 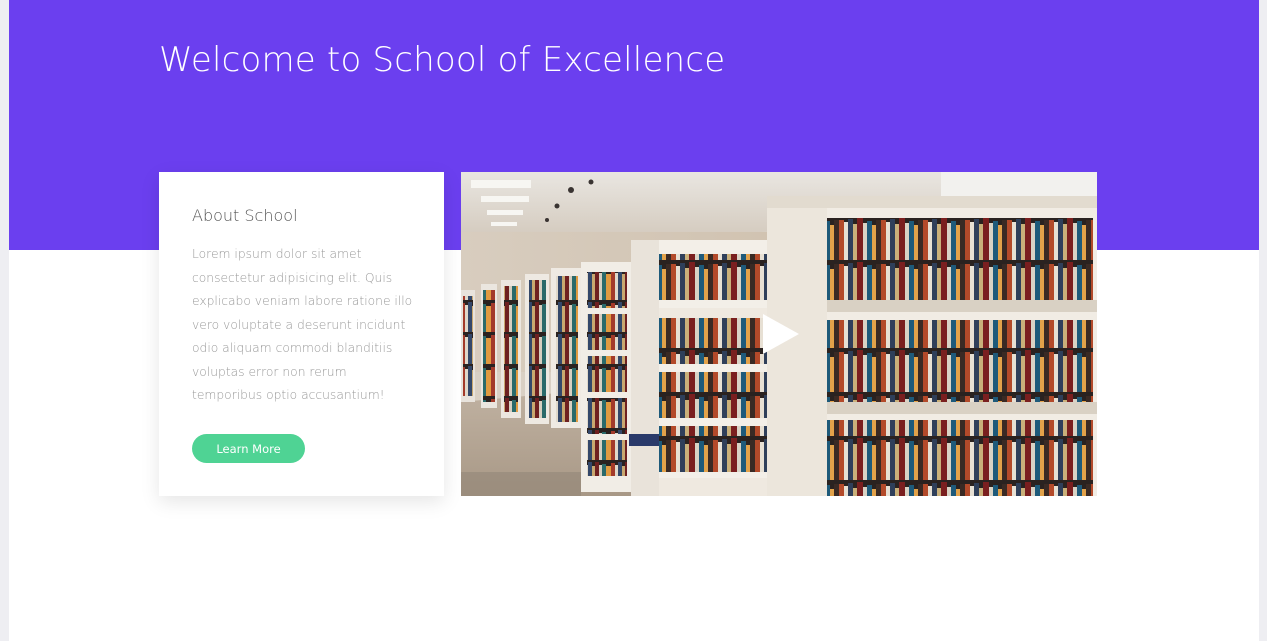 I want to click on page-title: Welcome to School of Excellence, so click(x=442, y=60).